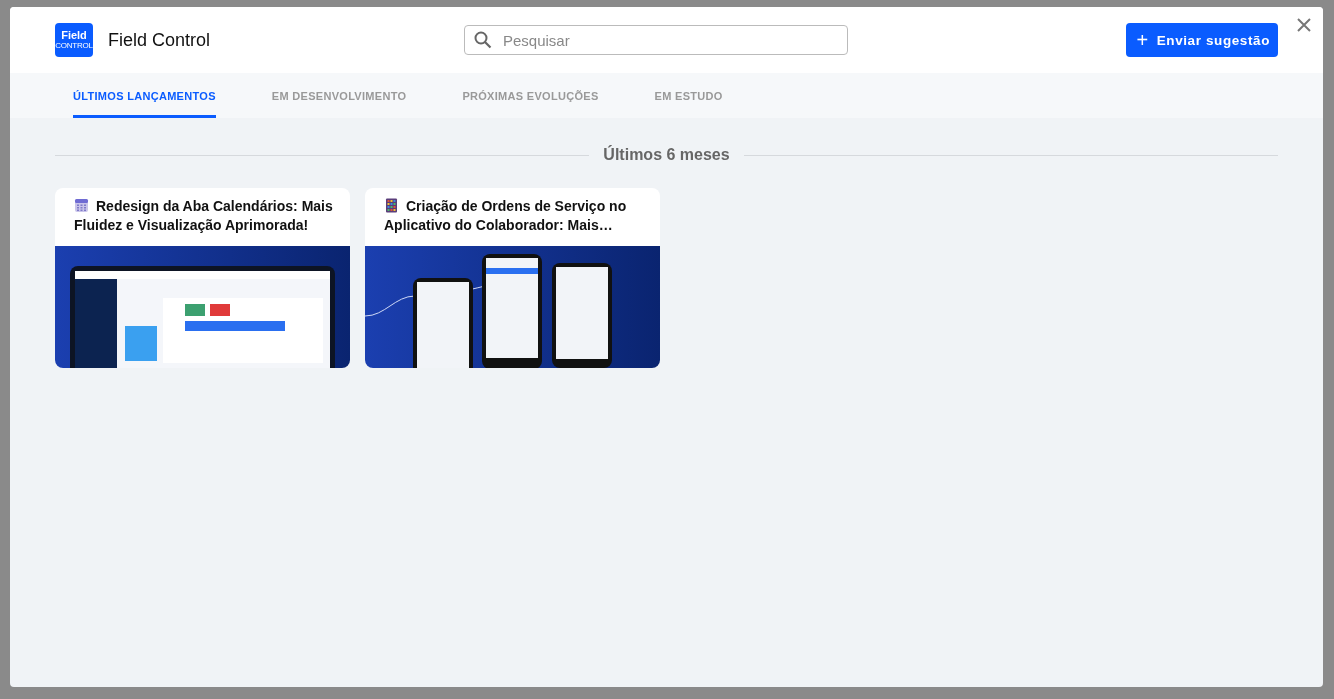 Image resolution: width=1334 pixels, height=699 pixels. I want to click on search-field: Pesquisar, so click(656, 40).